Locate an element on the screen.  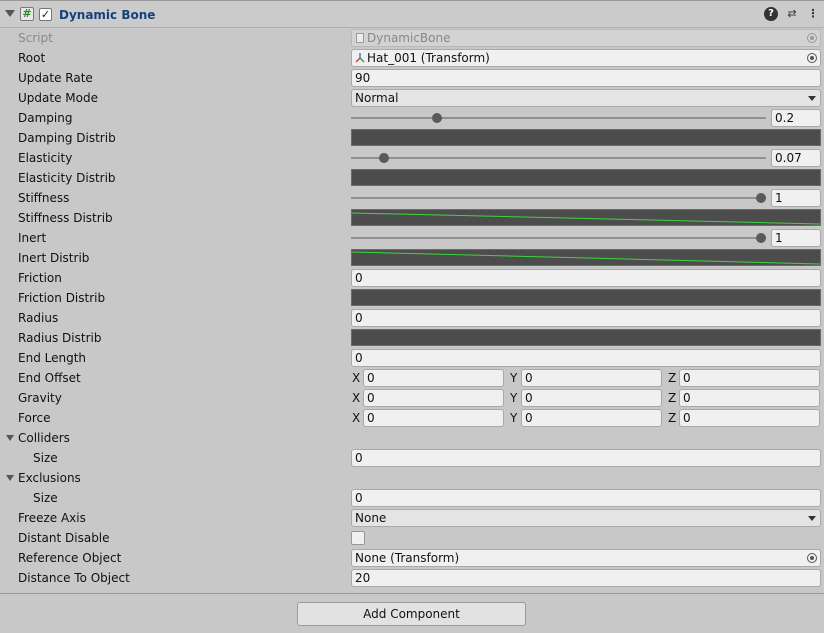
update-rate-input: 90 is located at coordinates (586, 78).